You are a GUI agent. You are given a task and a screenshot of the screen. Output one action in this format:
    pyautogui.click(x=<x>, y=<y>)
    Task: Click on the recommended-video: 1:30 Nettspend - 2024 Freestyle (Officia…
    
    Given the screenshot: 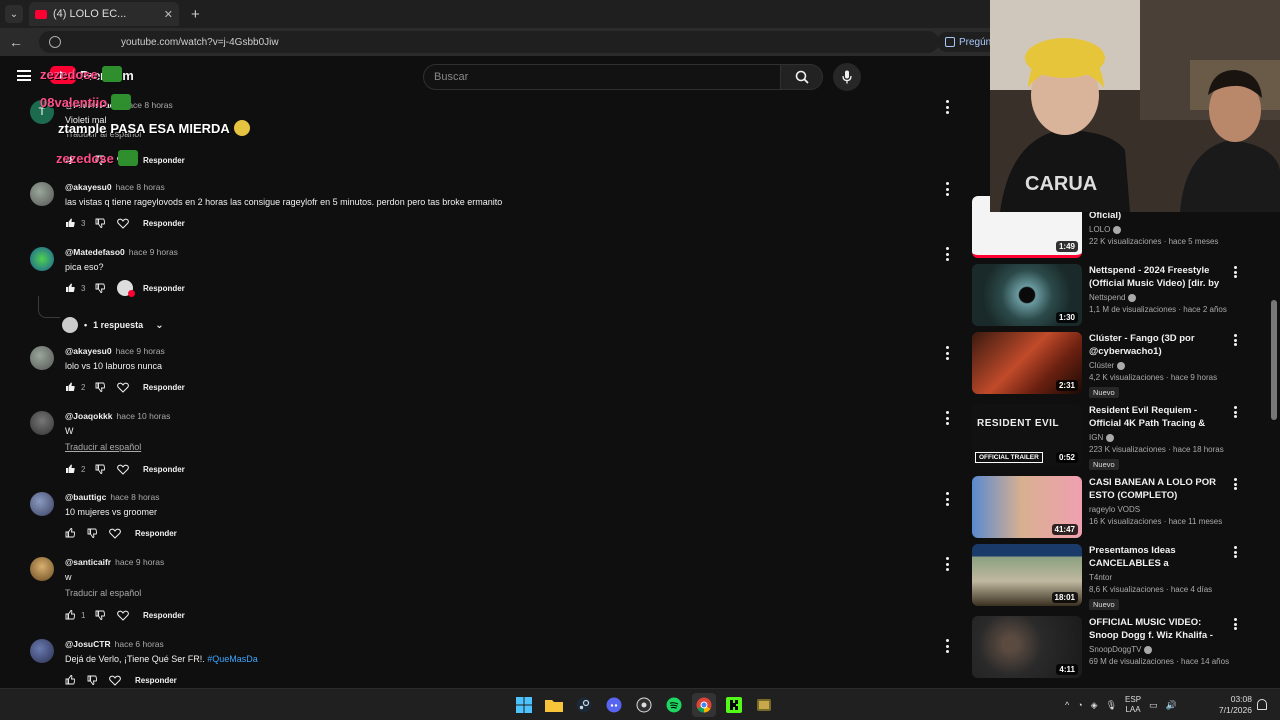 What is the action you would take?
    pyautogui.click(x=1117, y=296)
    